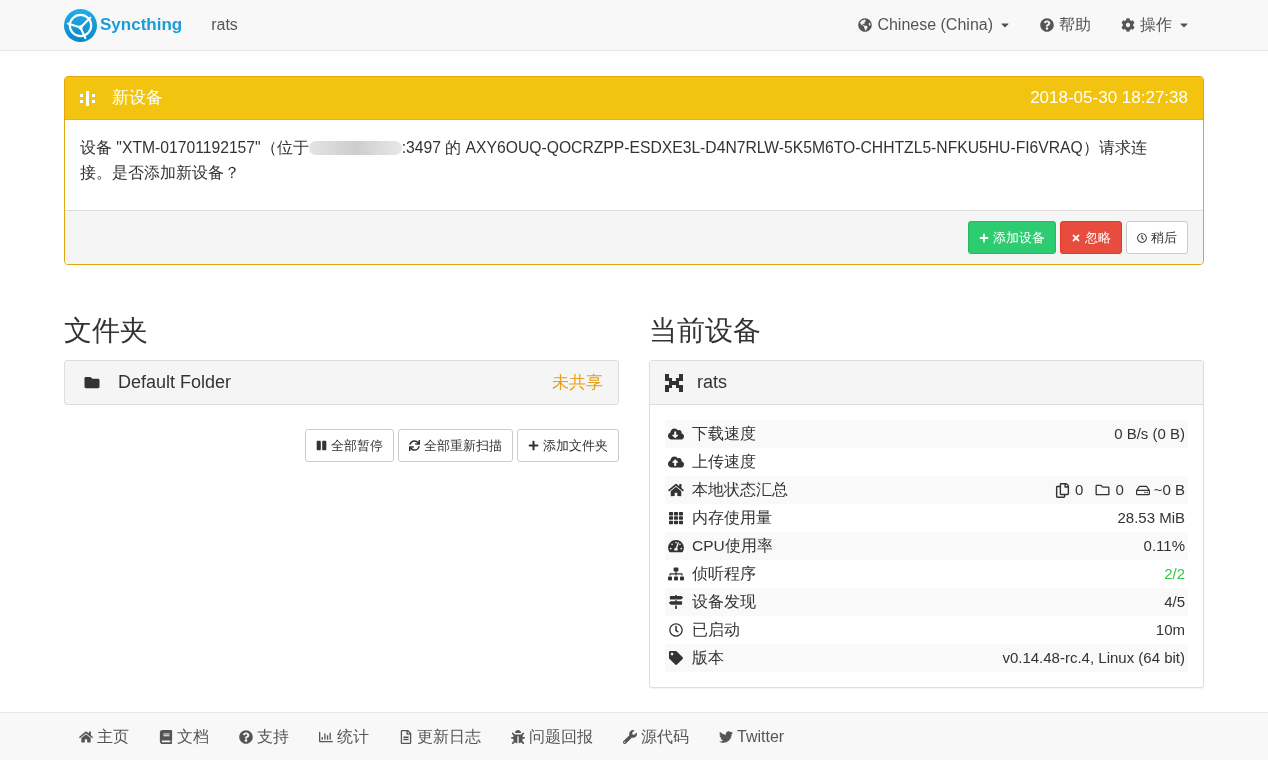 Image resolution: width=1268 pixels, height=760 pixels. Describe the element at coordinates (166, 736) in the screenshot. I see `book-icon` at that location.